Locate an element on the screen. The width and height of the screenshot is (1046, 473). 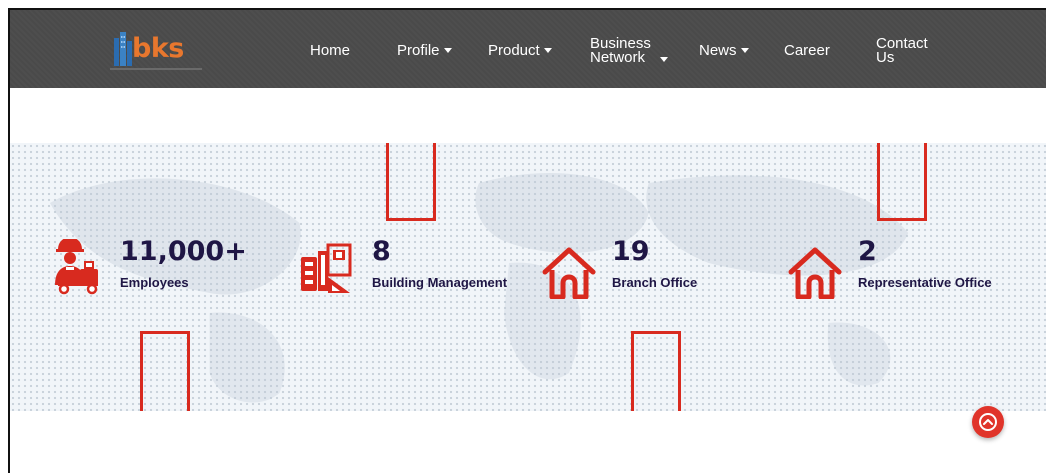
scroll-to-top-button is located at coordinates (988, 422).